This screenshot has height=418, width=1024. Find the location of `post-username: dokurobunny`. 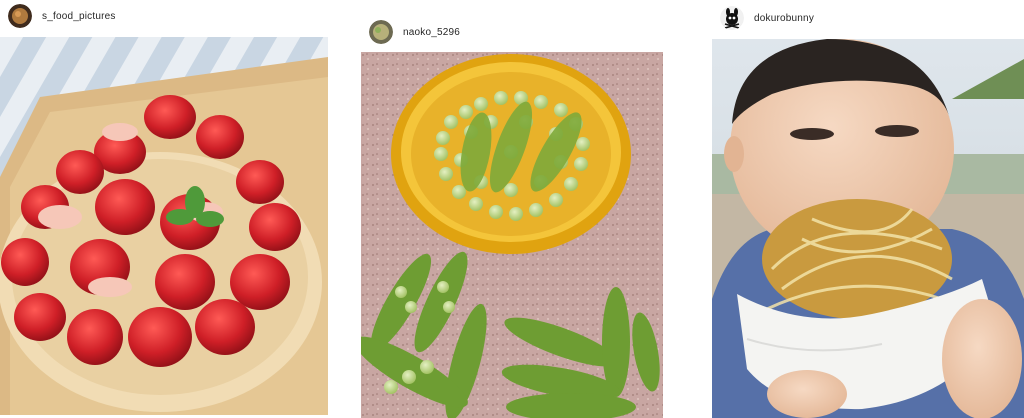

post-username: dokurobunny is located at coordinates (784, 18).